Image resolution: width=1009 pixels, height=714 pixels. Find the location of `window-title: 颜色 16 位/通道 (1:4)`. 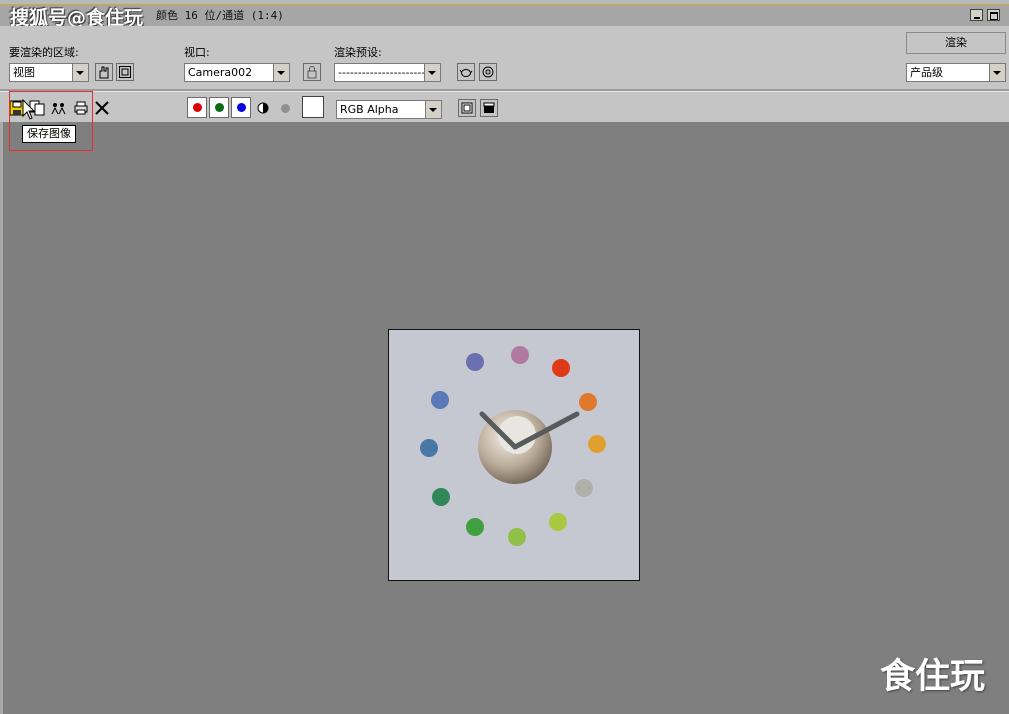

window-title: 颜色 16 位/通道 (1:4) is located at coordinates (220, 15).